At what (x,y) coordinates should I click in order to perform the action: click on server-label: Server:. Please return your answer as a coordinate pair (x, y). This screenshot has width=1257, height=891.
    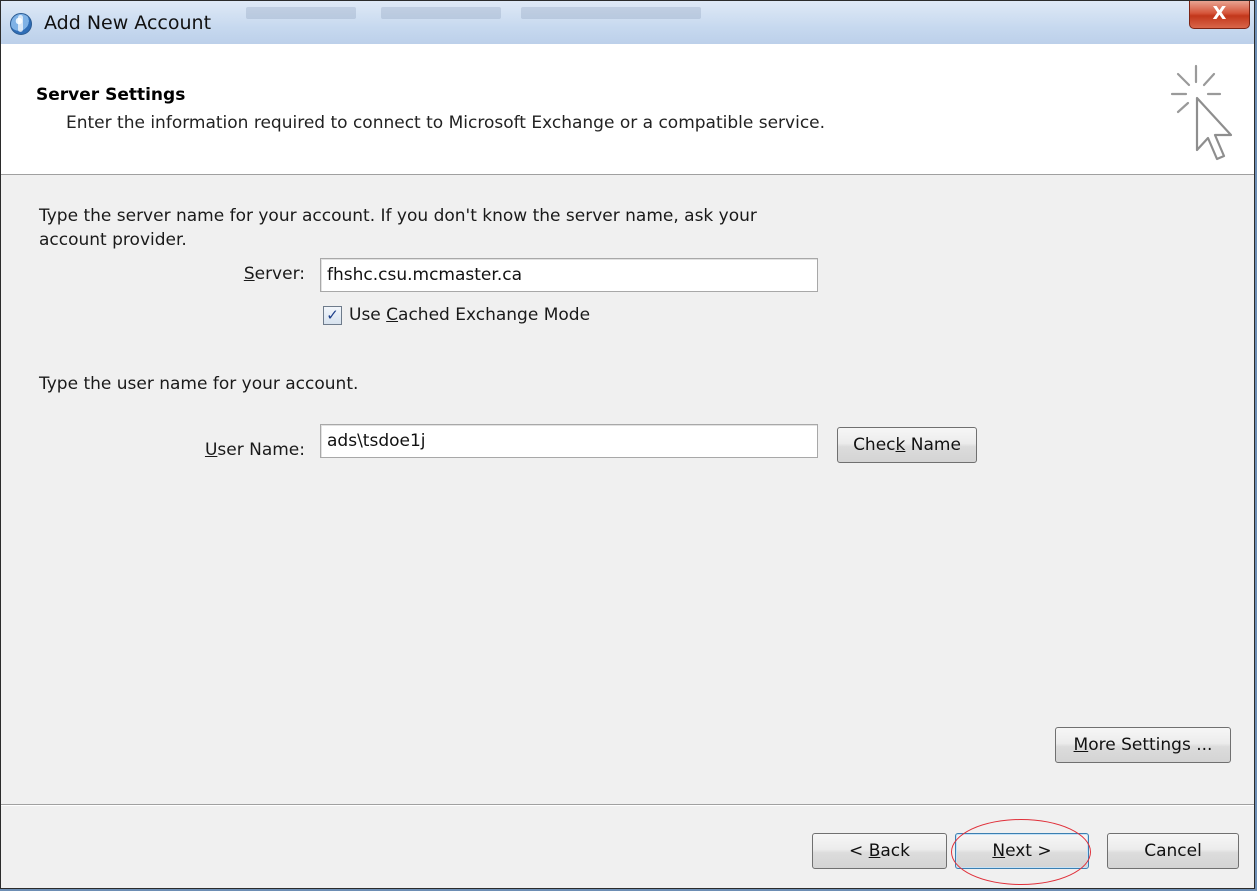
    Looking at the image, I should click on (274, 274).